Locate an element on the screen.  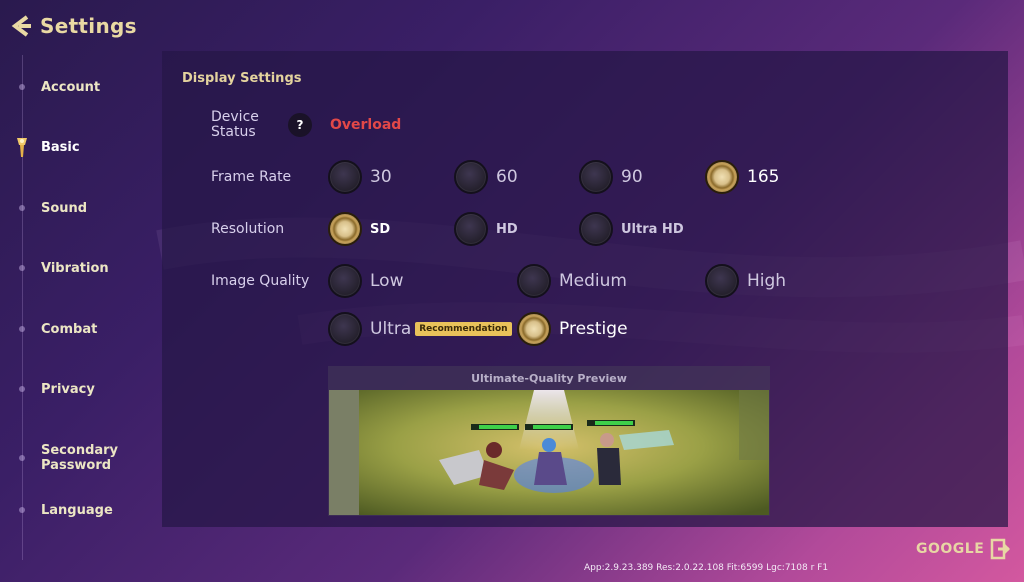
header: Settings is located at coordinates (72, 26).